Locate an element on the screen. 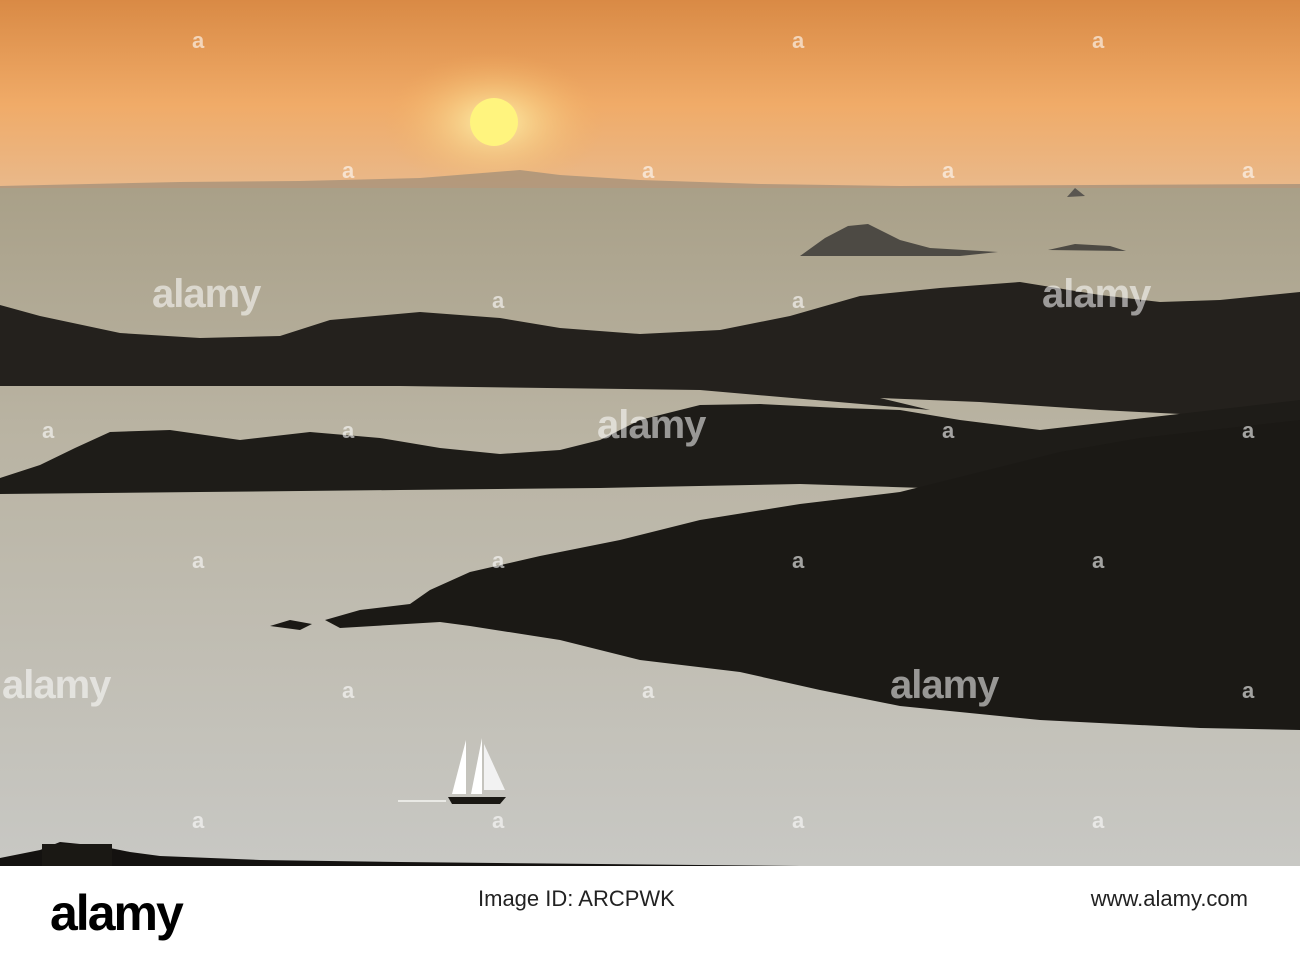 This screenshot has height=956, width=1300. alamy-logo: alamy is located at coordinates (117, 913).